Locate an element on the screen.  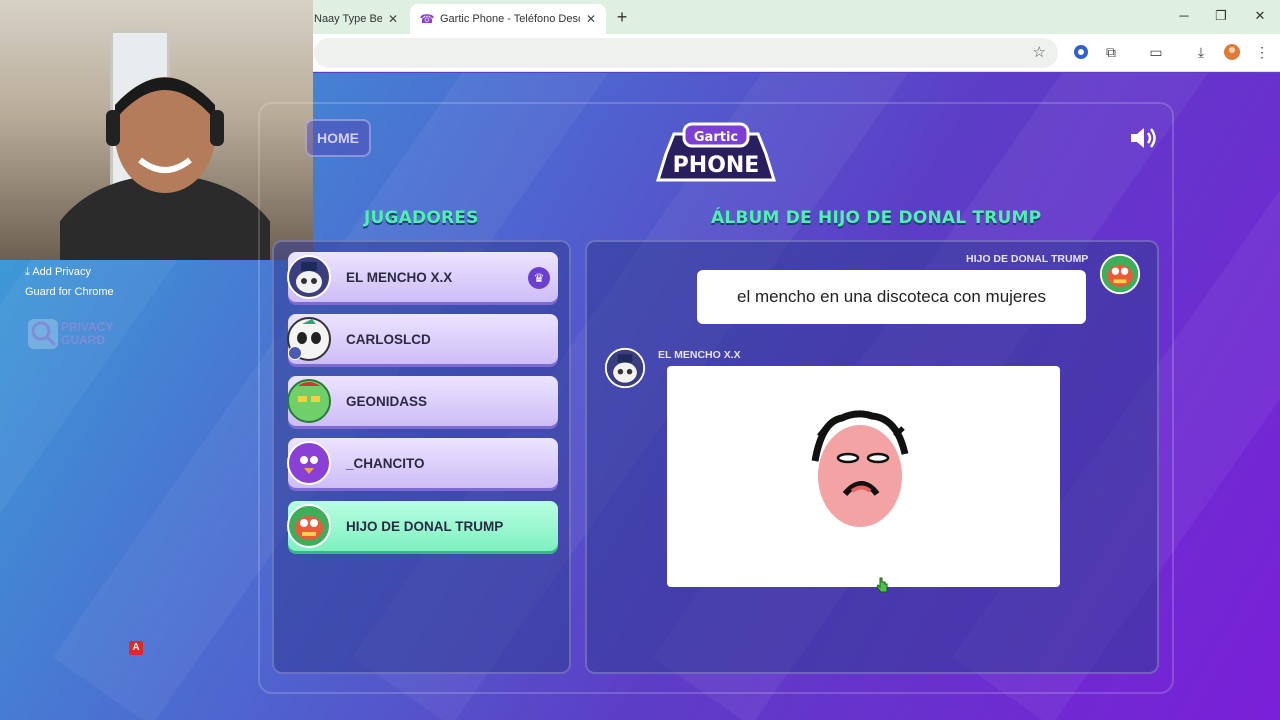
player-name: EL MENCHO X.X is located at coordinates (399, 277).